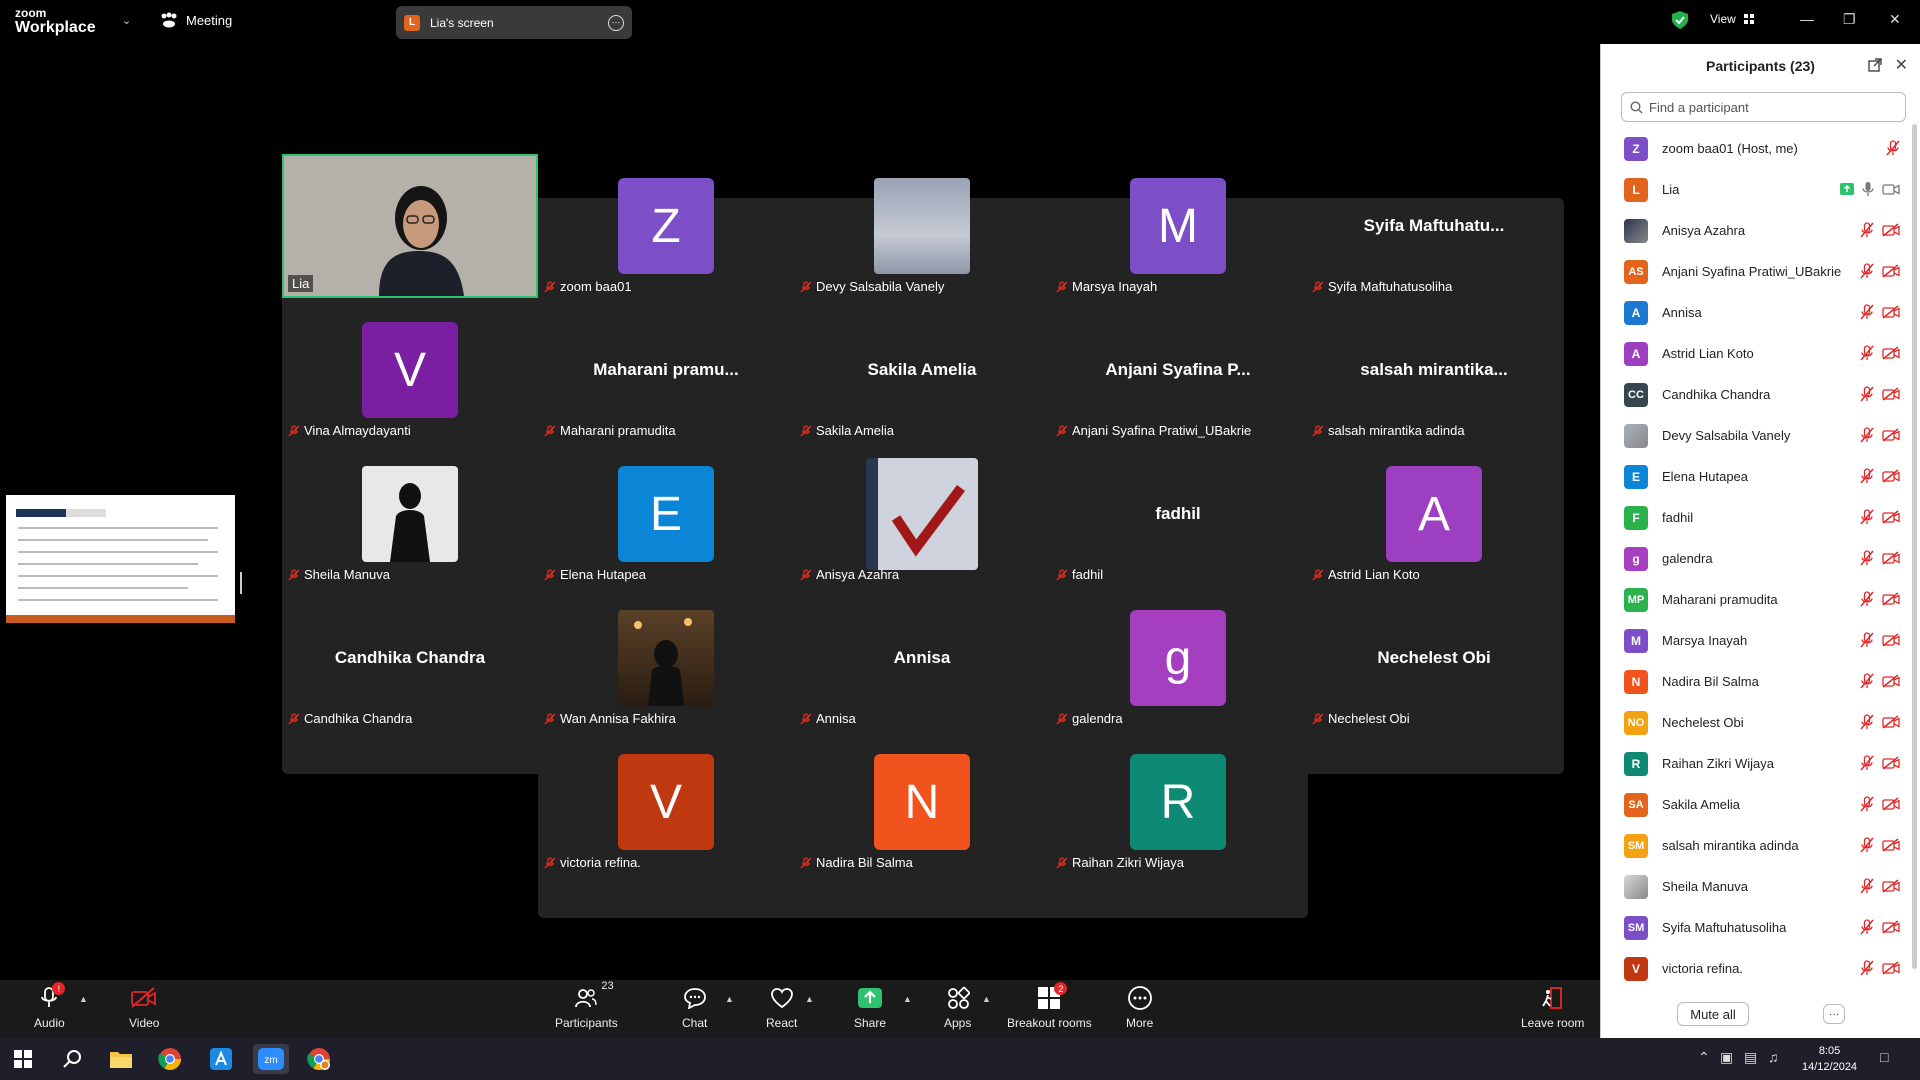  Describe the element at coordinates (922, 802) in the screenshot. I see `video-tile: N Nadira Bil Salma` at that location.